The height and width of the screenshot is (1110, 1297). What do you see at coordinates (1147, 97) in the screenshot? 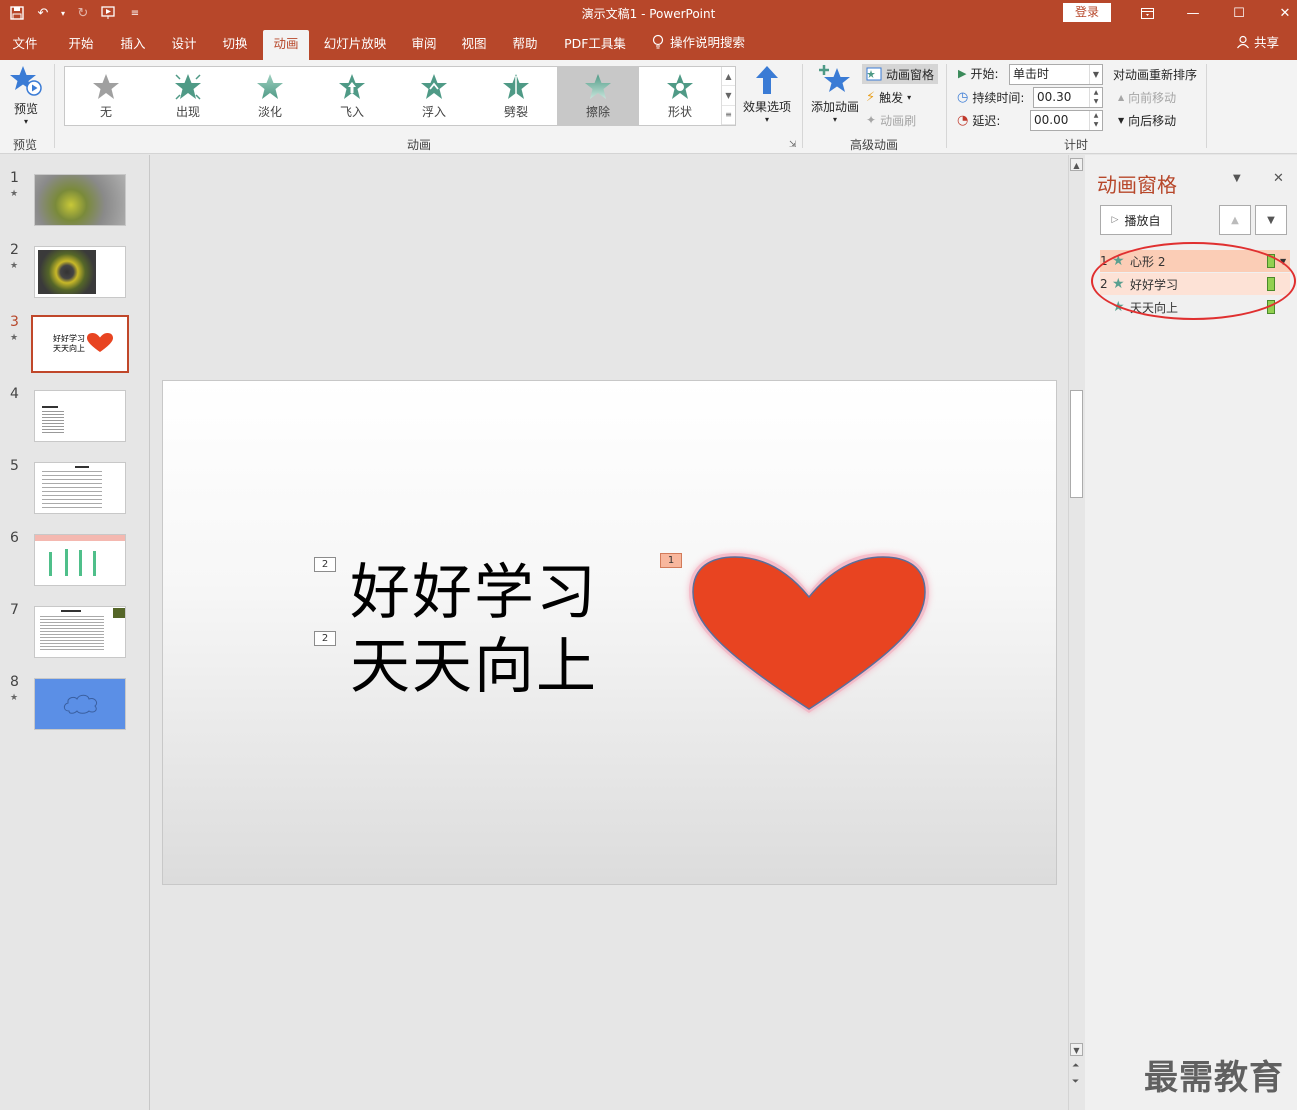
I see `move-earlier-button: ▲ 向前移动` at bounding box center [1147, 97].